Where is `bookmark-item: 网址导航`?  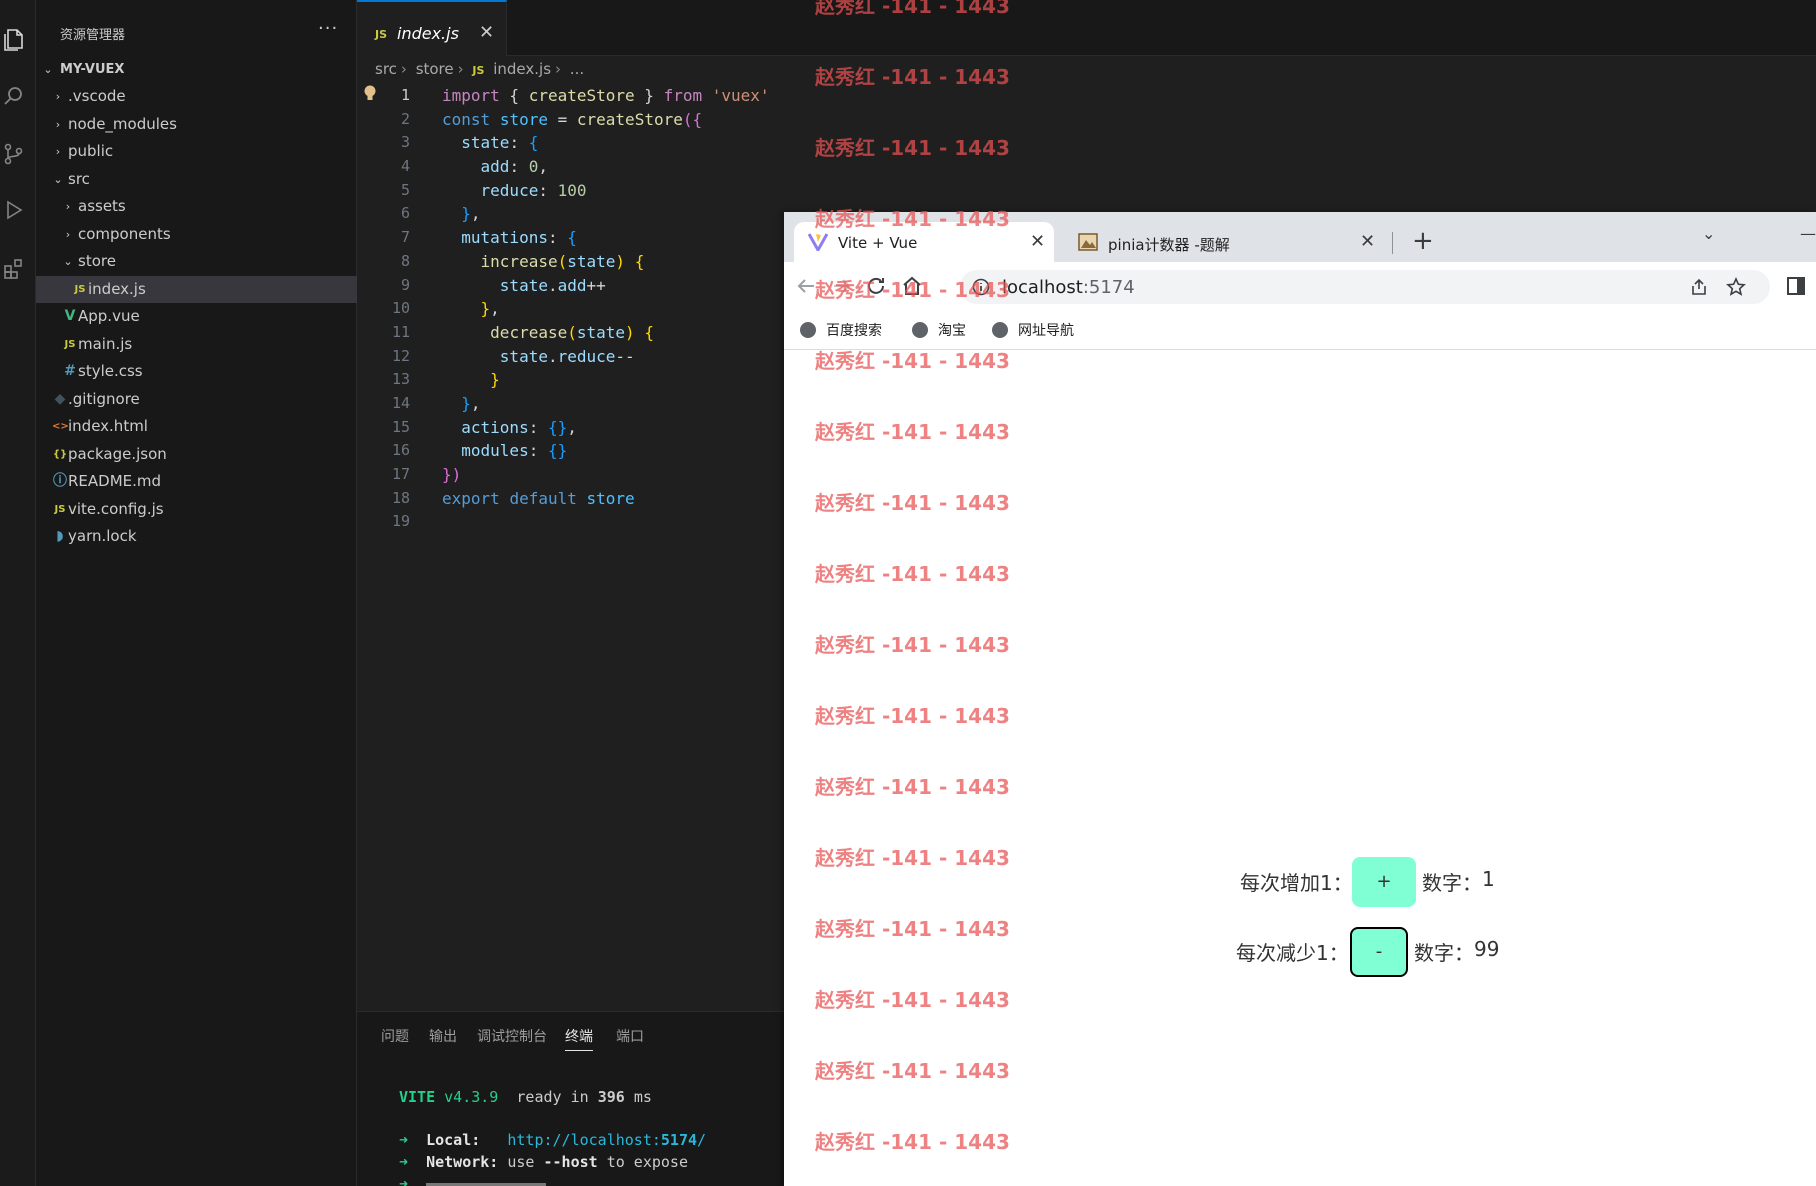 bookmark-item: 网址导航 is located at coordinates (1033, 330).